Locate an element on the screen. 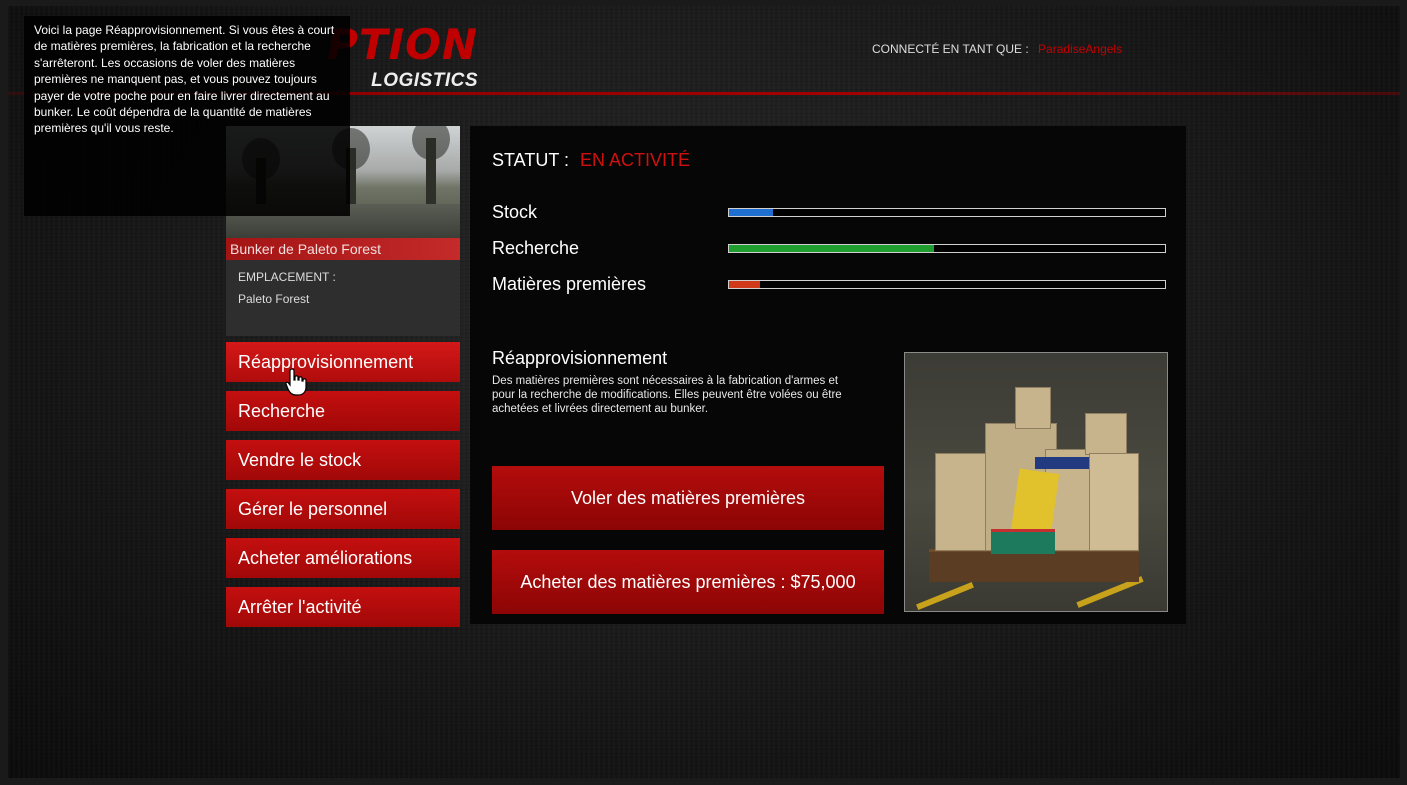 The width and height of the screenshot is (1407, 785). menu-item-shutdown: Arrêter l'activité is located at coordinates (343, 607).